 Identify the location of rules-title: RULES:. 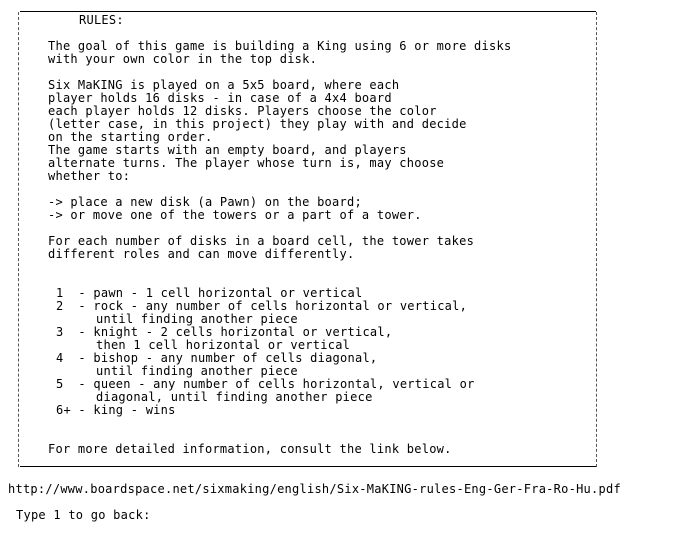
(101, 20).